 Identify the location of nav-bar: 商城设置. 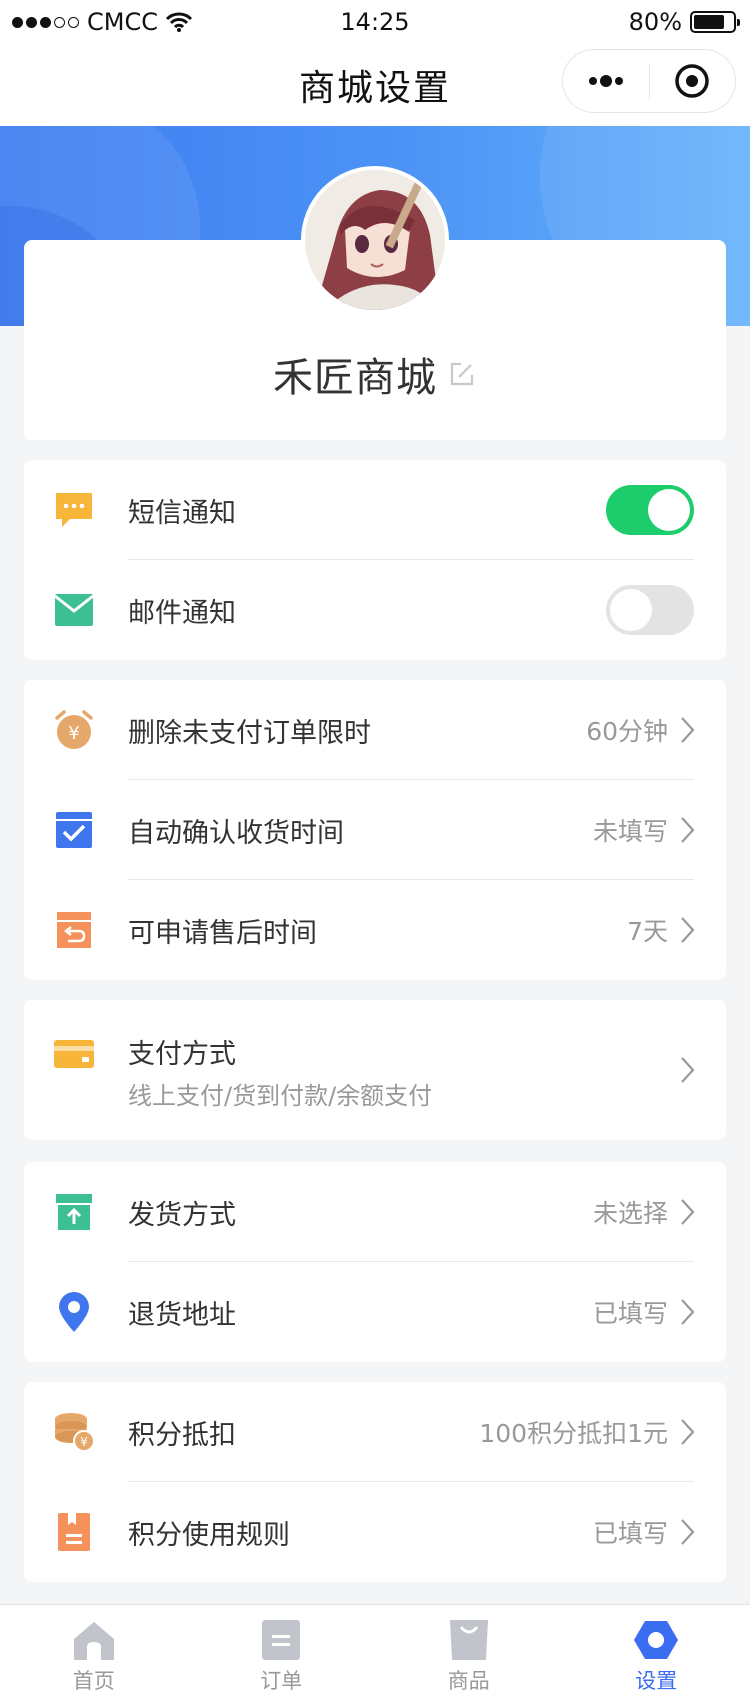
(375, 85).